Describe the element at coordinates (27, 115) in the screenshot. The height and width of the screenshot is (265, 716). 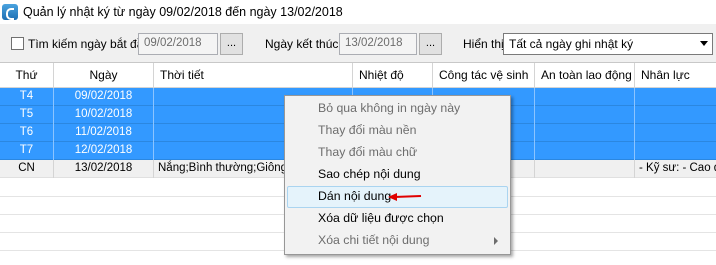
I see `cell-thu: T5` at that location.